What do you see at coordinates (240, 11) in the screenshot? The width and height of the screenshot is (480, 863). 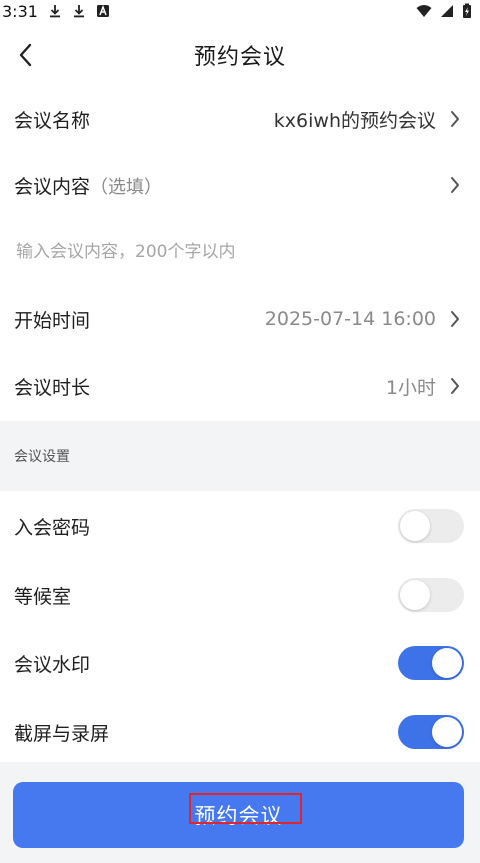 I see `status-bar: 3:31` at bounding box center [240, 11].